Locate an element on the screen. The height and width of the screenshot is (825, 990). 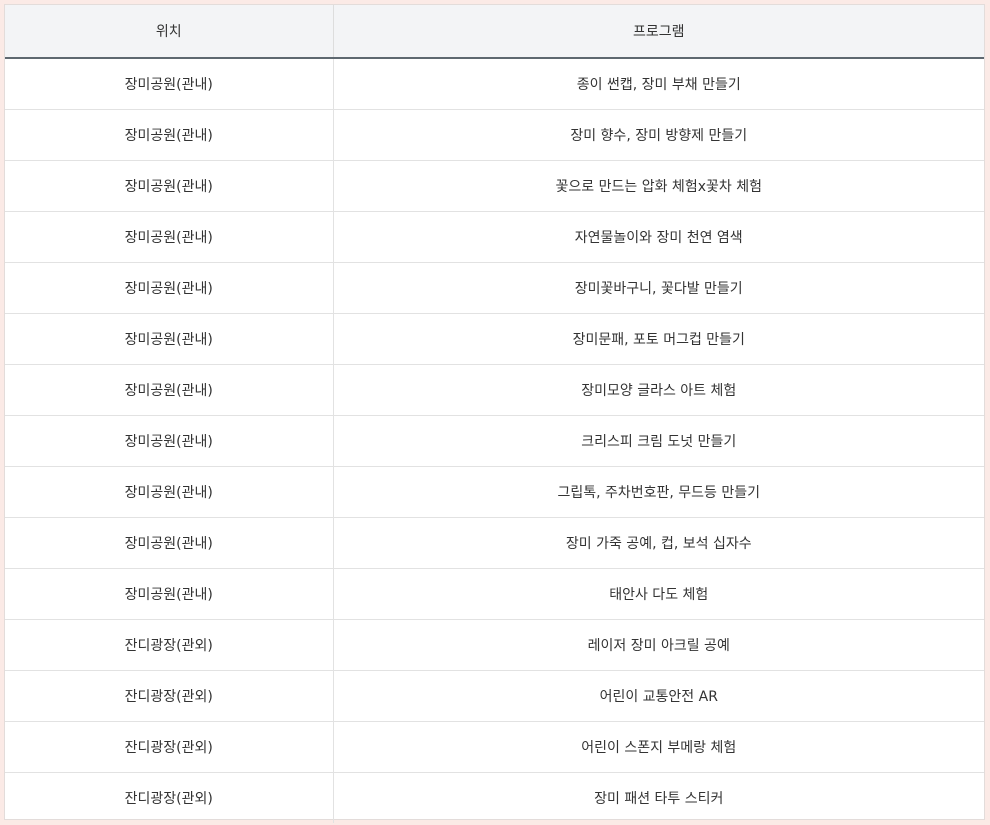
header-location: 위치 is located at coordinates (169, 32).